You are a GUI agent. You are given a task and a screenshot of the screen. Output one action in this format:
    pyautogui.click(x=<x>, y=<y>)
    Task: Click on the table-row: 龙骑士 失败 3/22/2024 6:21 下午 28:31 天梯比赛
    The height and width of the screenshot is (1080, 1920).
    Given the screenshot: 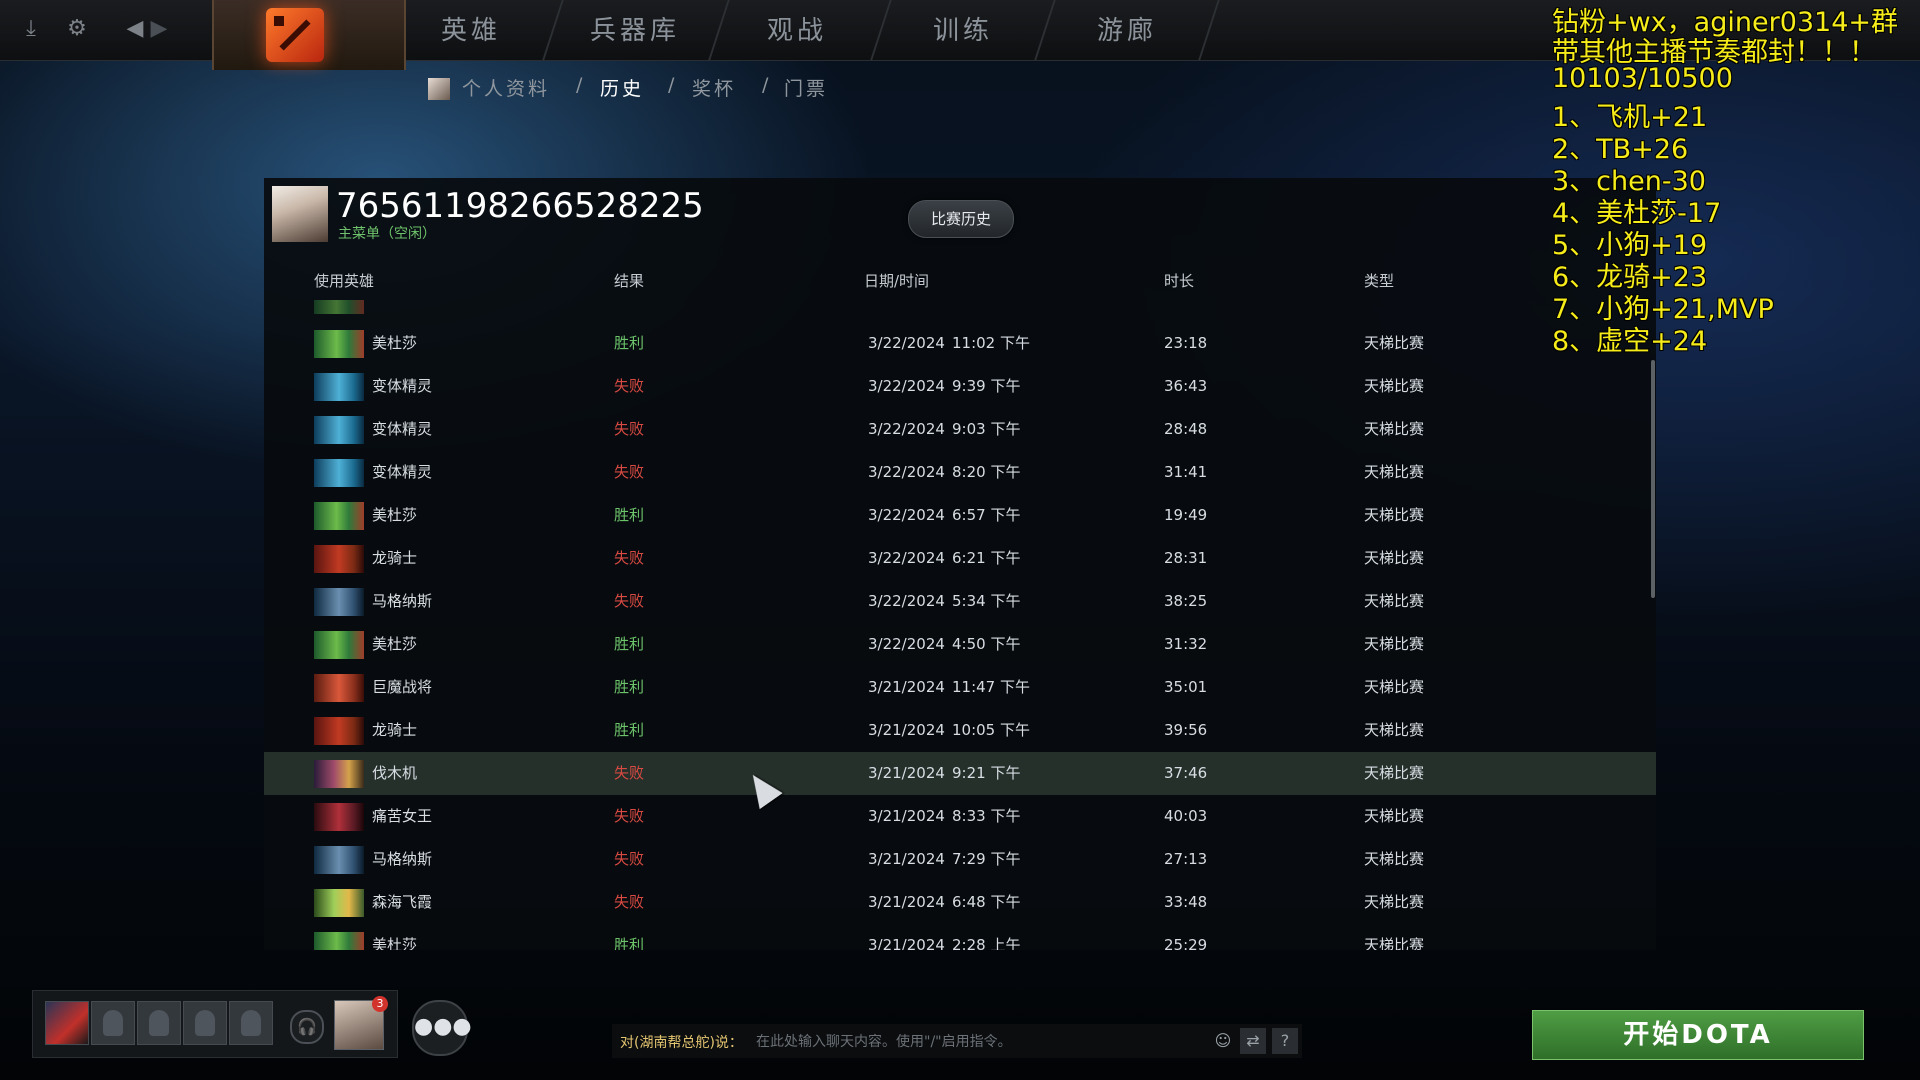 What is the action you would take?
    pyautogui.click(x=960, y=558)
    